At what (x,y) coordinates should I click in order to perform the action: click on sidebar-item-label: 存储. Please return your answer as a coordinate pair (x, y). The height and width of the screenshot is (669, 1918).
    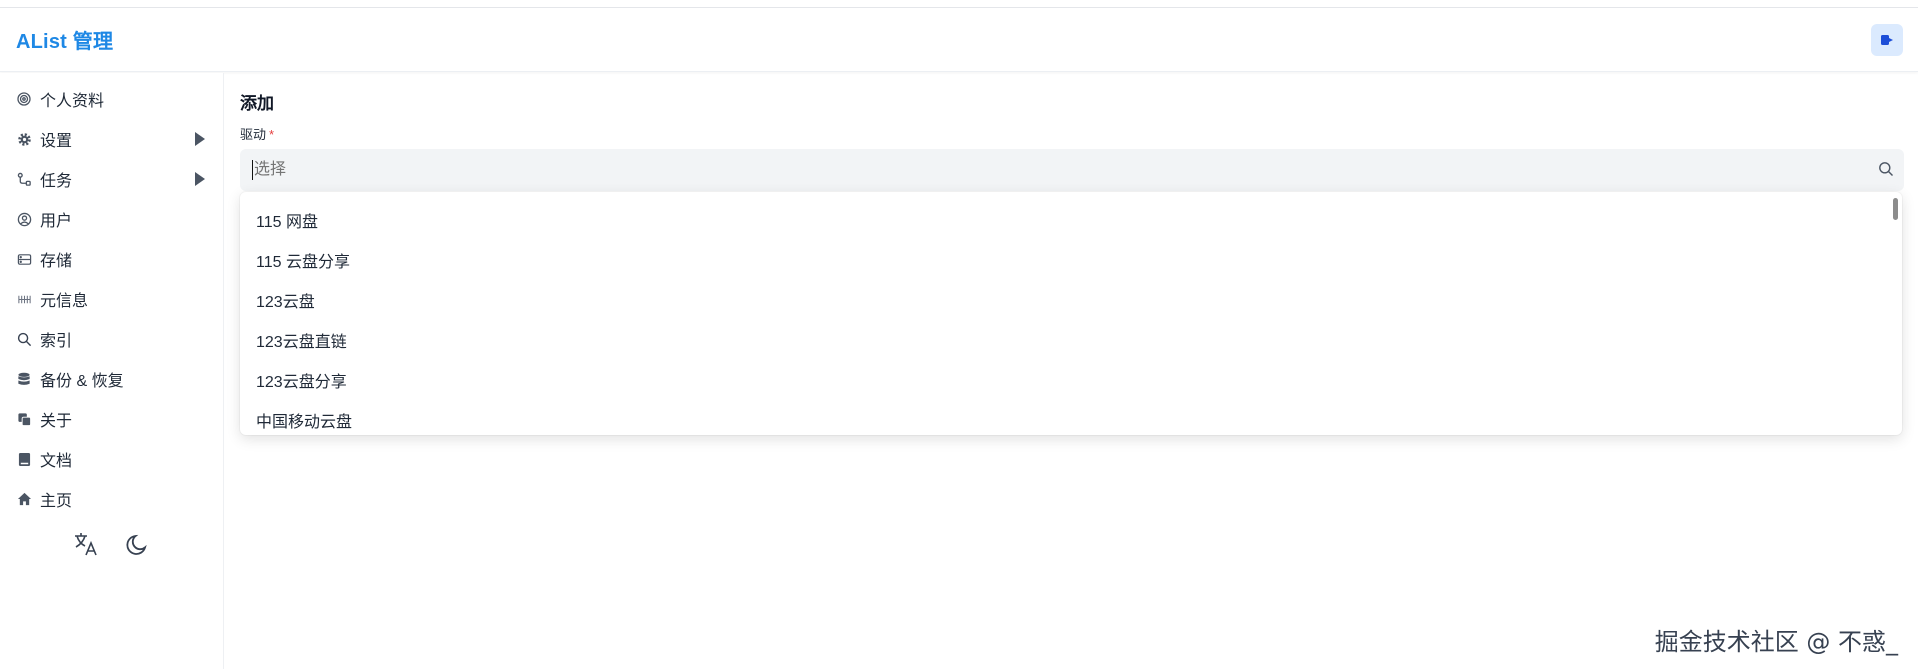
    Looking at the image, I should click on (56, 261).